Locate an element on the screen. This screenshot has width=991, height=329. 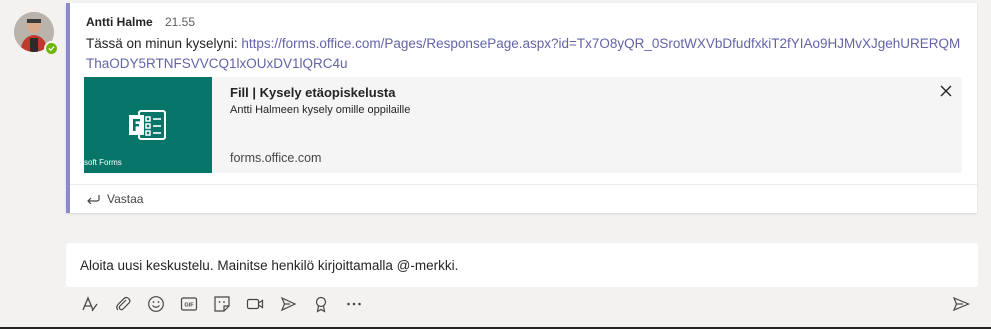
format-icon is located at coordinates (90, 304).